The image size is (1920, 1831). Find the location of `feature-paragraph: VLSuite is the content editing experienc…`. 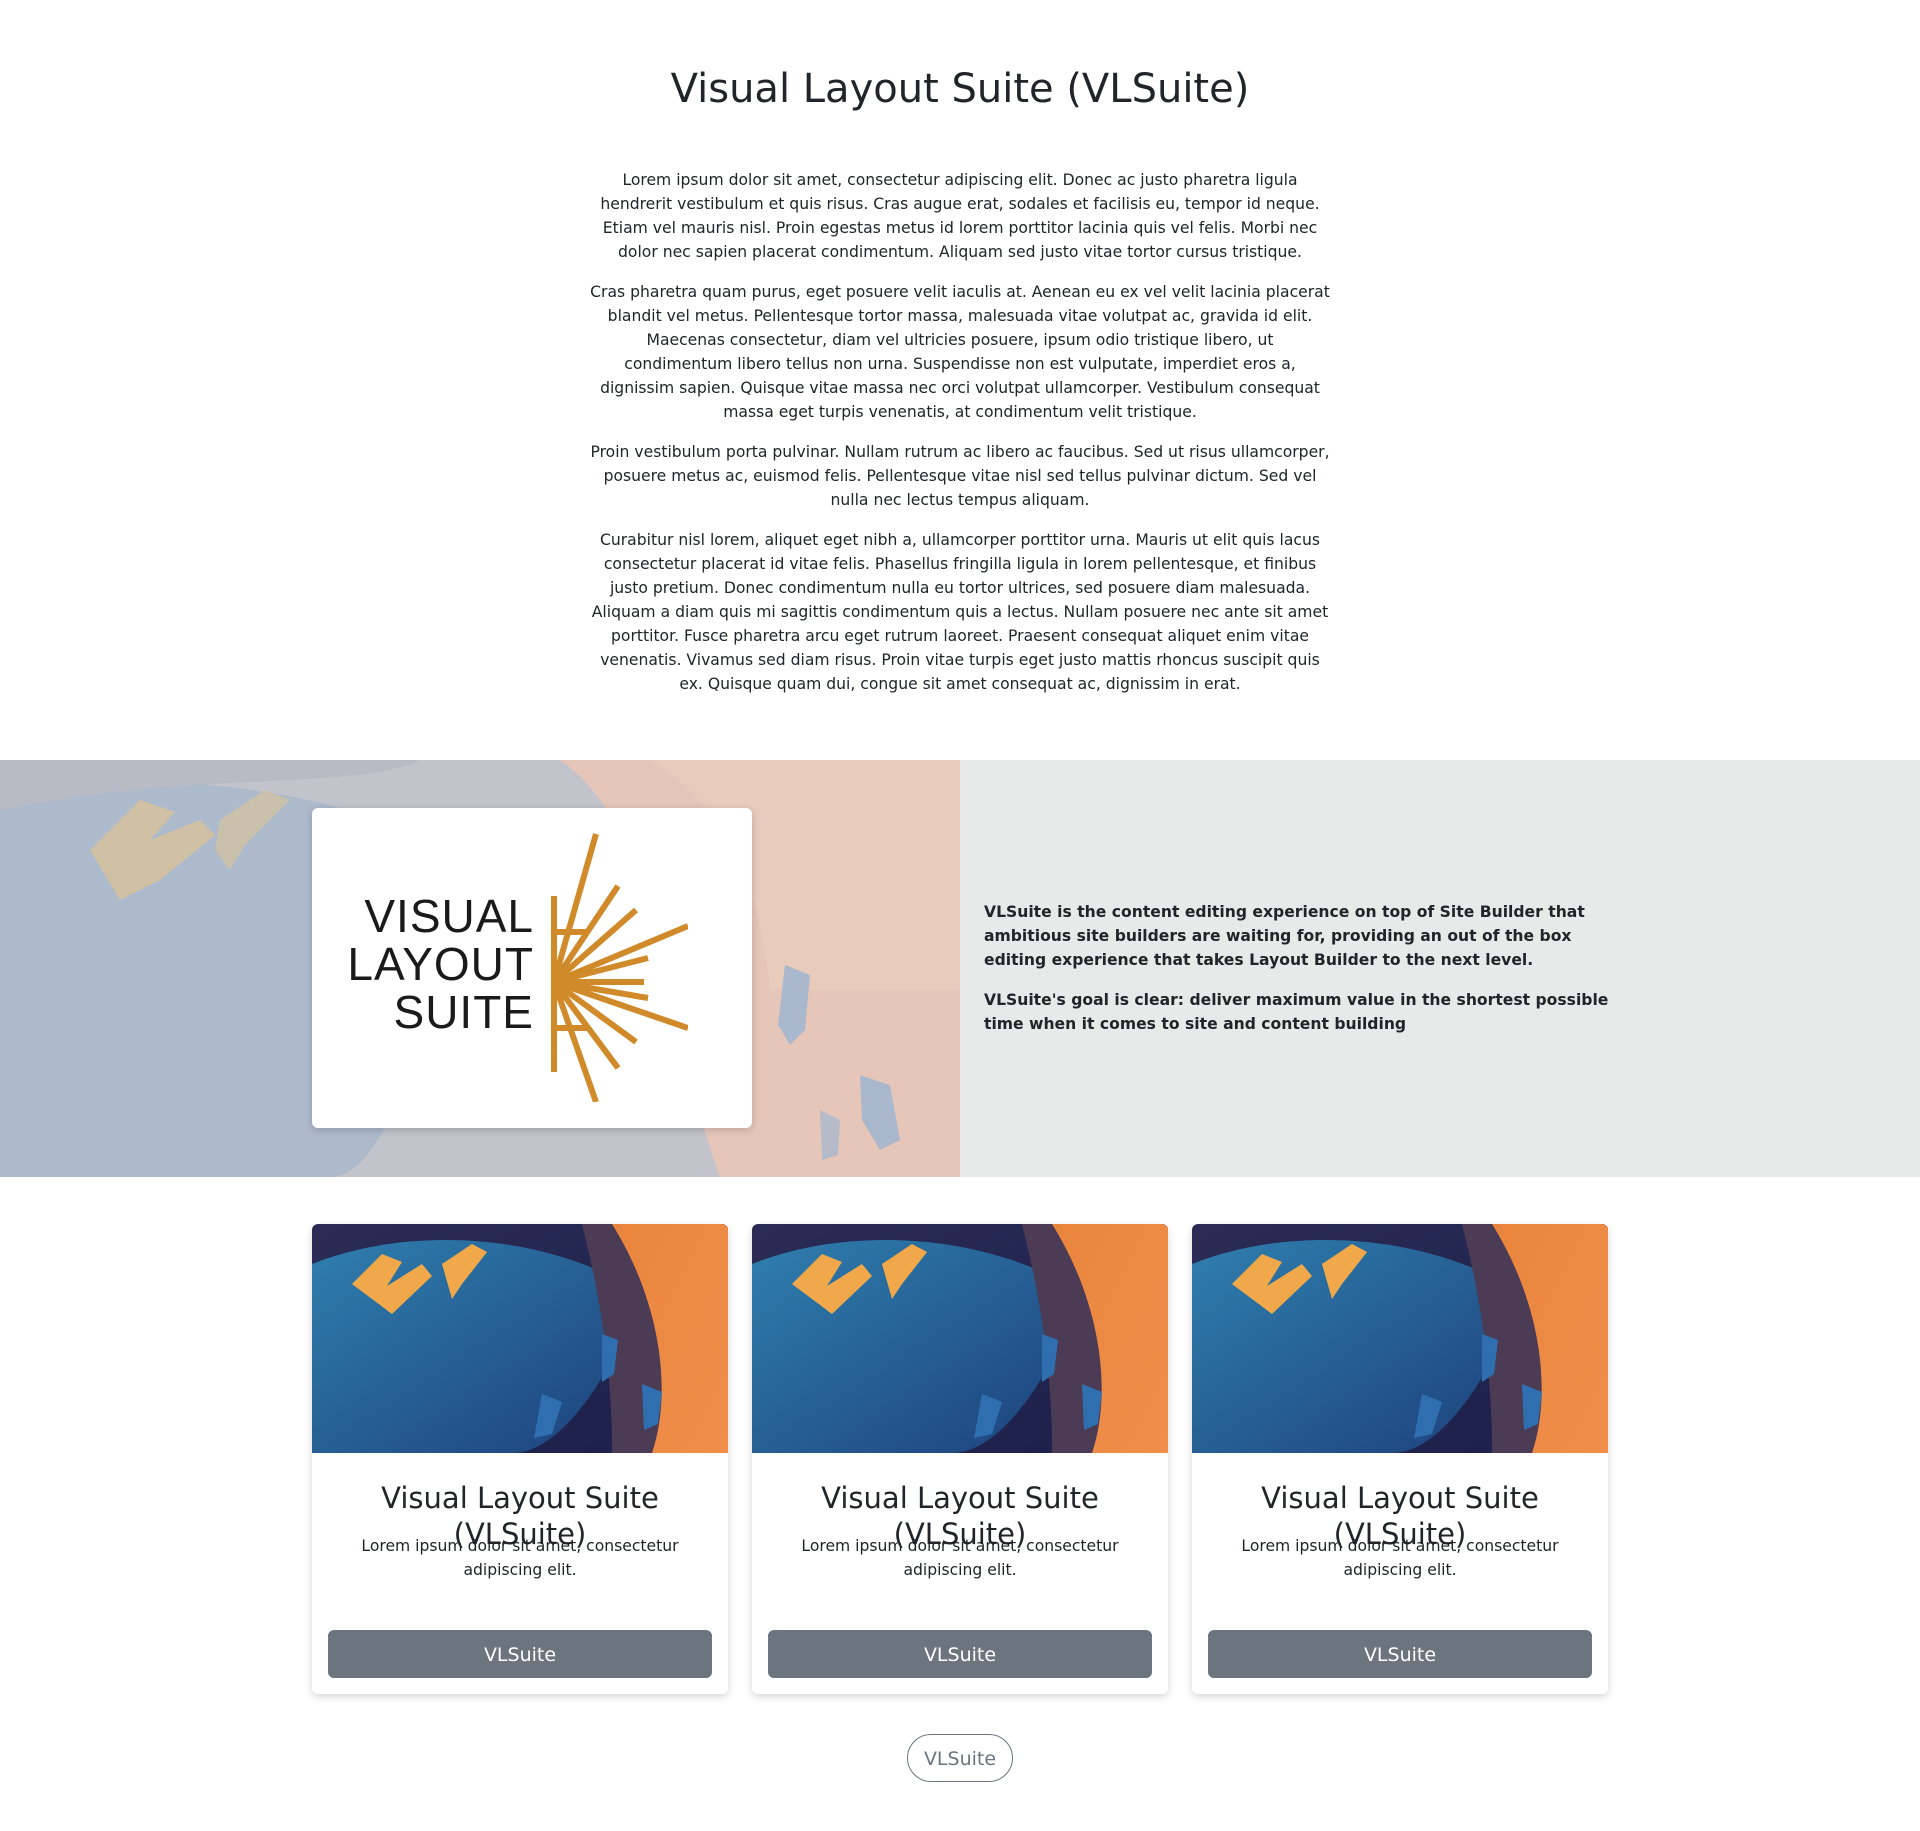

feature-paragraph: VLSuite is the content editing experienc… is located at coordinates (1284, 936).